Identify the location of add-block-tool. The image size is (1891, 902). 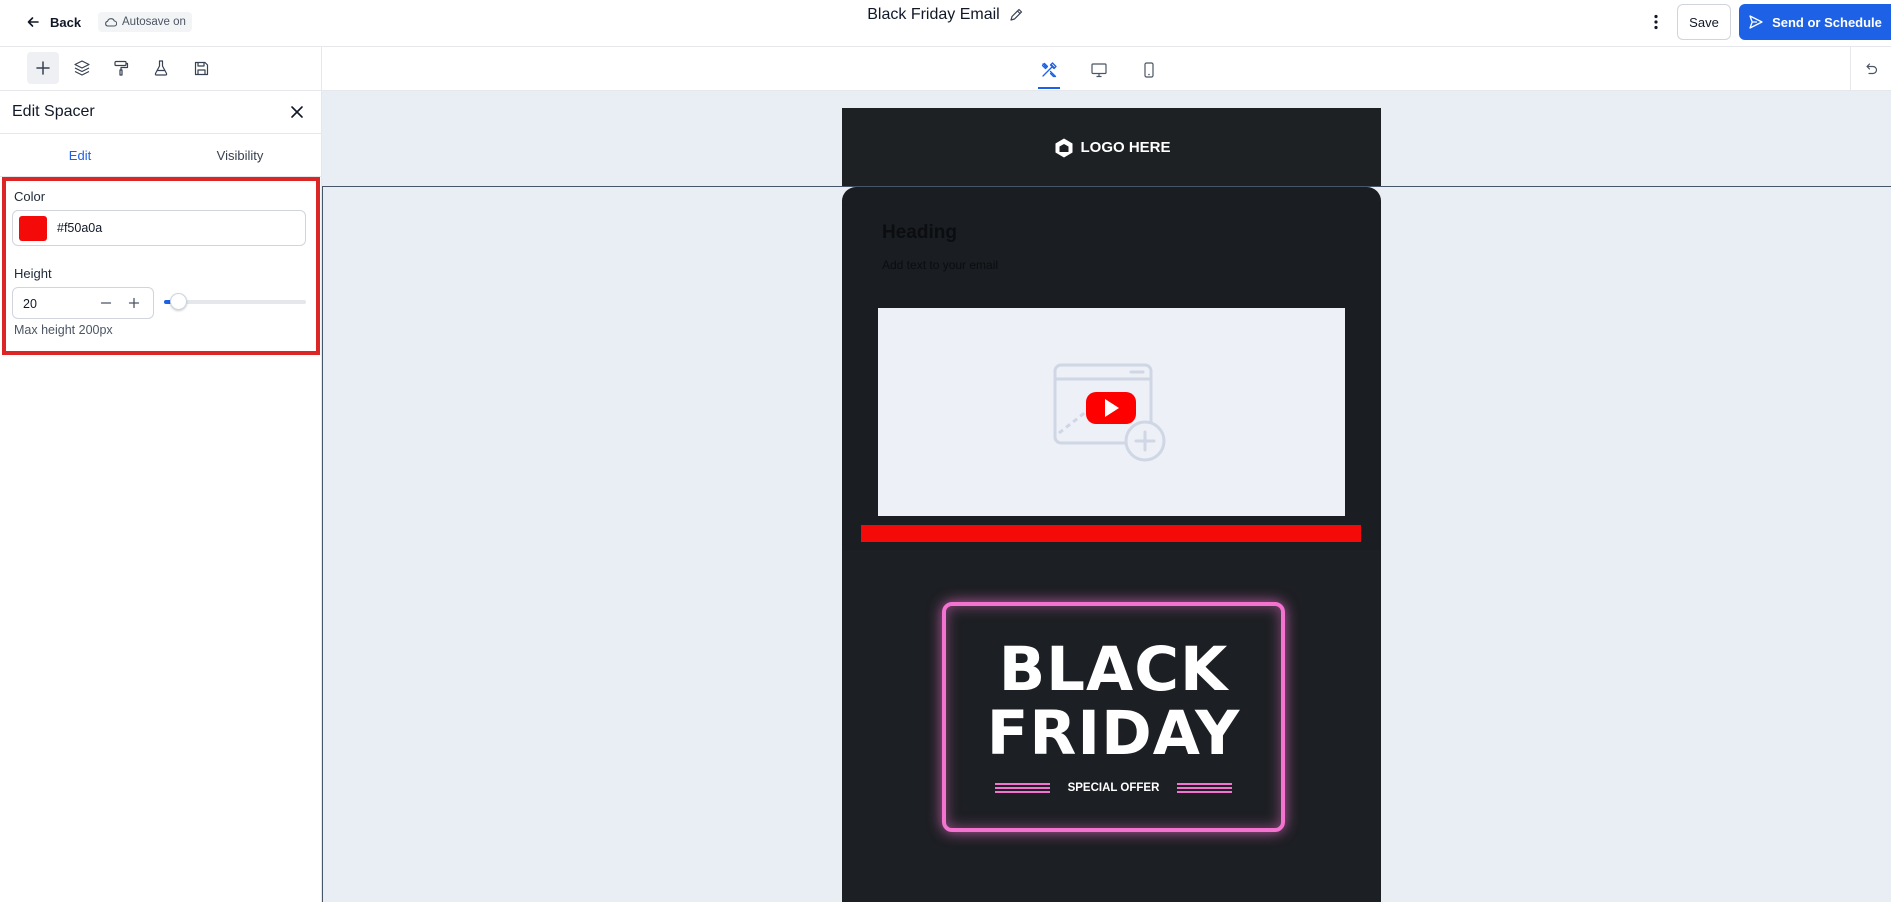
(43, 68).